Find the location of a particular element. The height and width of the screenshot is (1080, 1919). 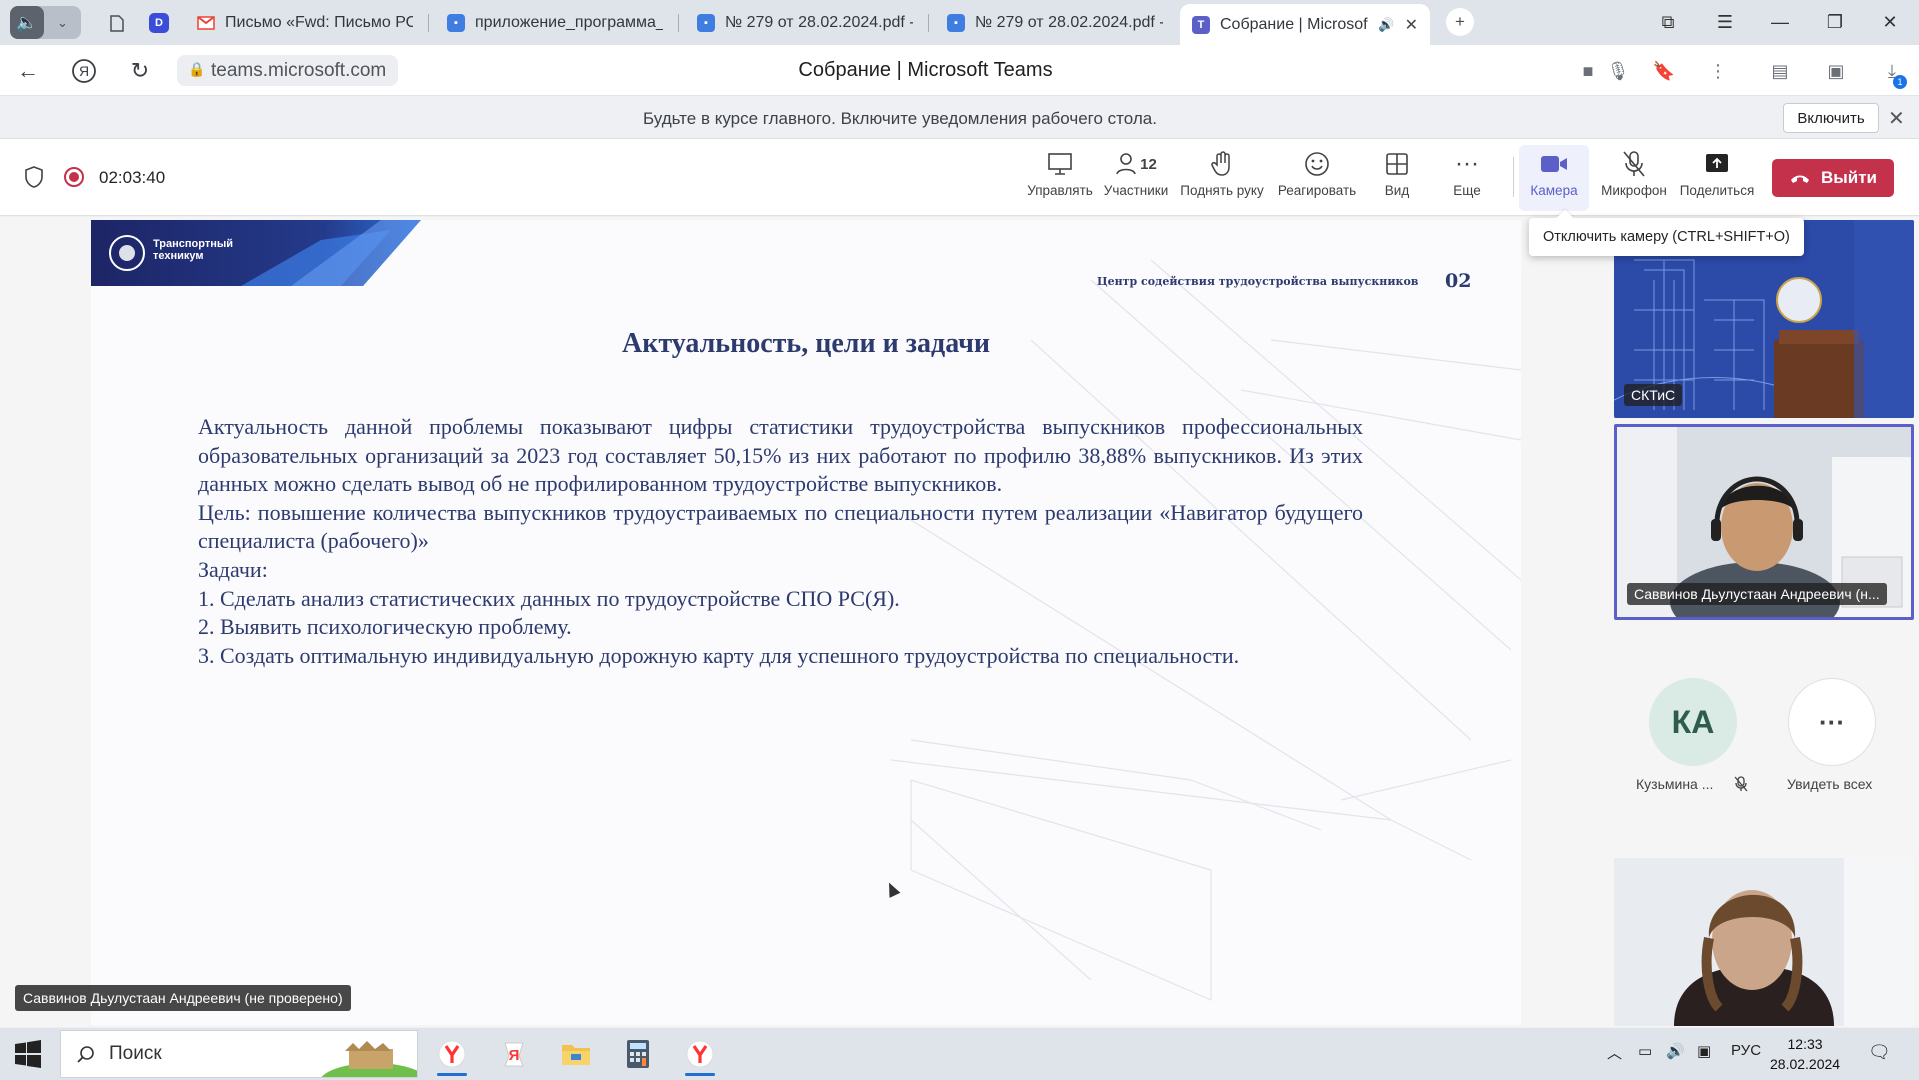

restore-button: ❐ is located at coordinates (1835, 22).